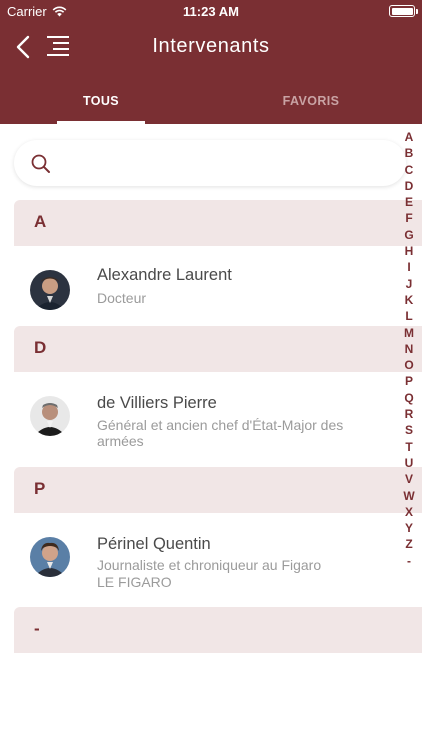 Image resolution: width=422 pixels, height=750 pixels. I want to click on index-letter: O, so click(409, 365).